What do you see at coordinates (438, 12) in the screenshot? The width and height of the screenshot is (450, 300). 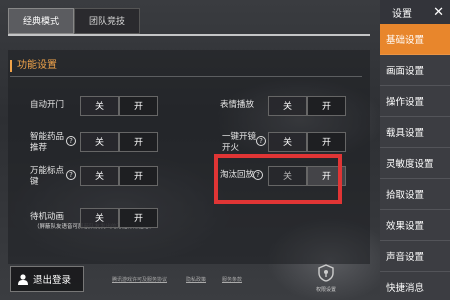 I see `close-icon: ✕` at bounding box center [438, 12].